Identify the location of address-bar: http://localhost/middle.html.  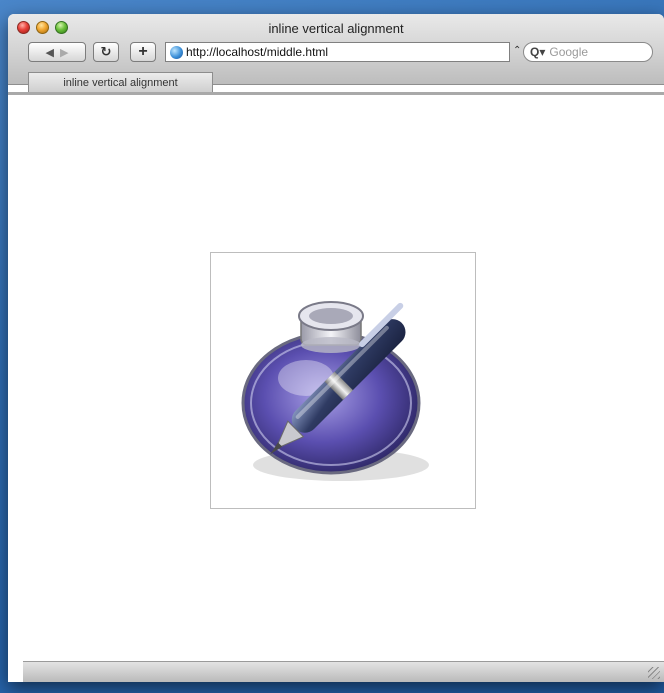
(337, 52).